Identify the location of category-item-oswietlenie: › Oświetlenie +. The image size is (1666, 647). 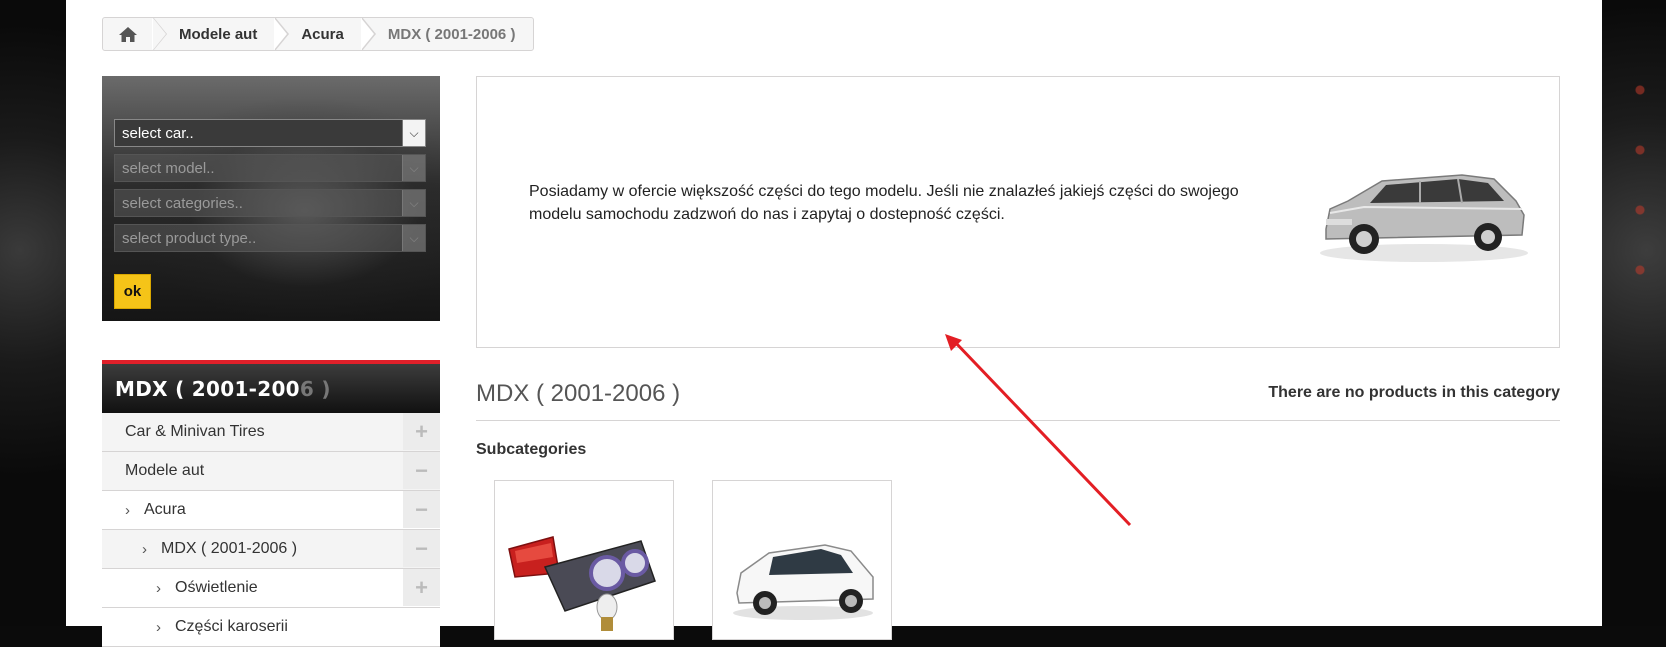
(271, 588).